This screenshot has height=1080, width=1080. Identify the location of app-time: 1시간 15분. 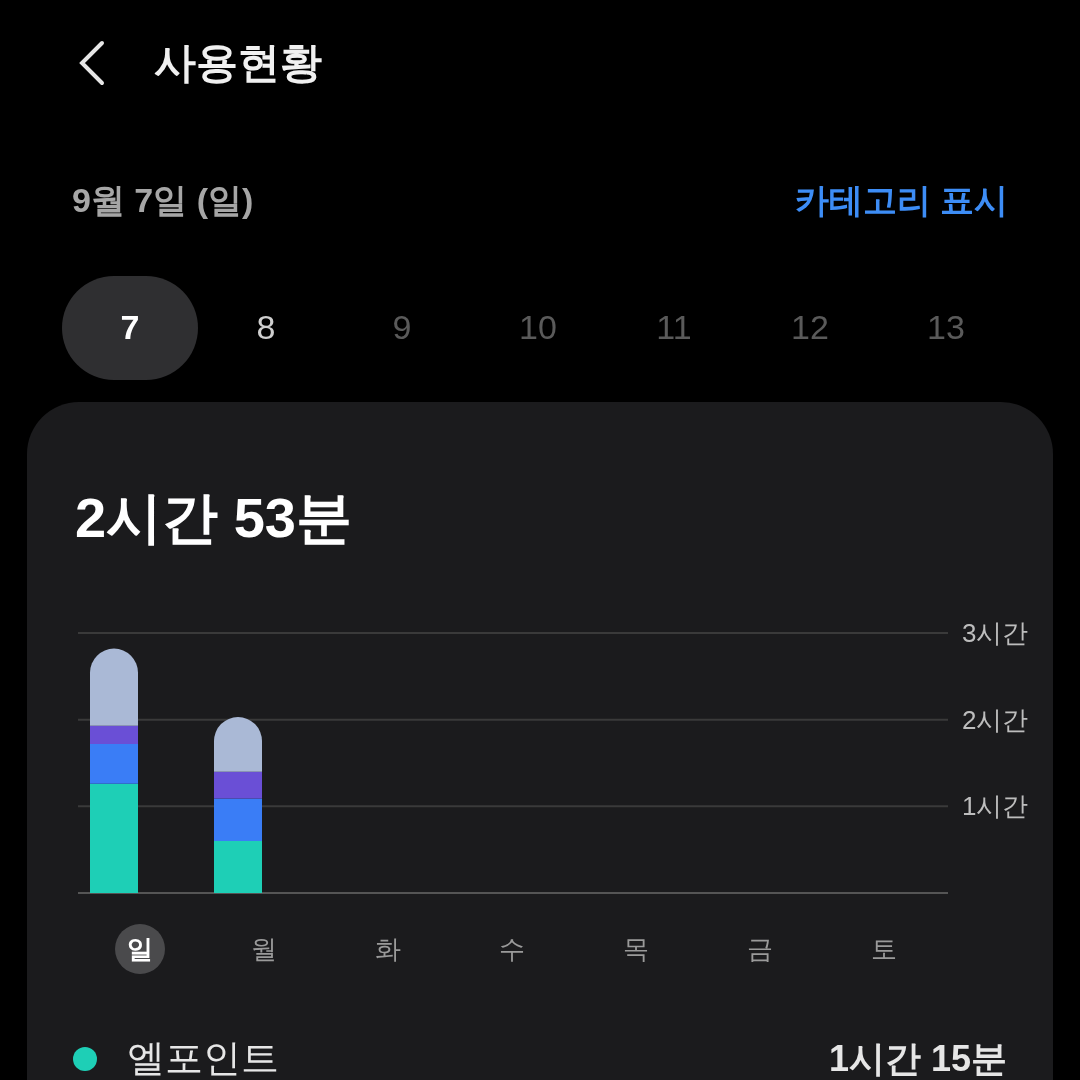
(917, 1058).